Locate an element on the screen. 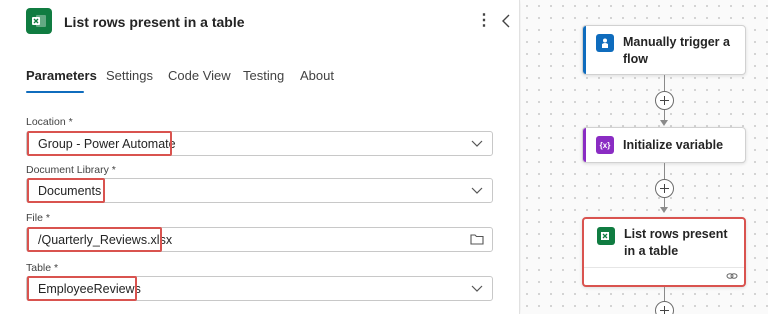 The image size is (768, 314). file-value: /Quarterly_Reviews.xlsx is located at coordinates (105, 240).